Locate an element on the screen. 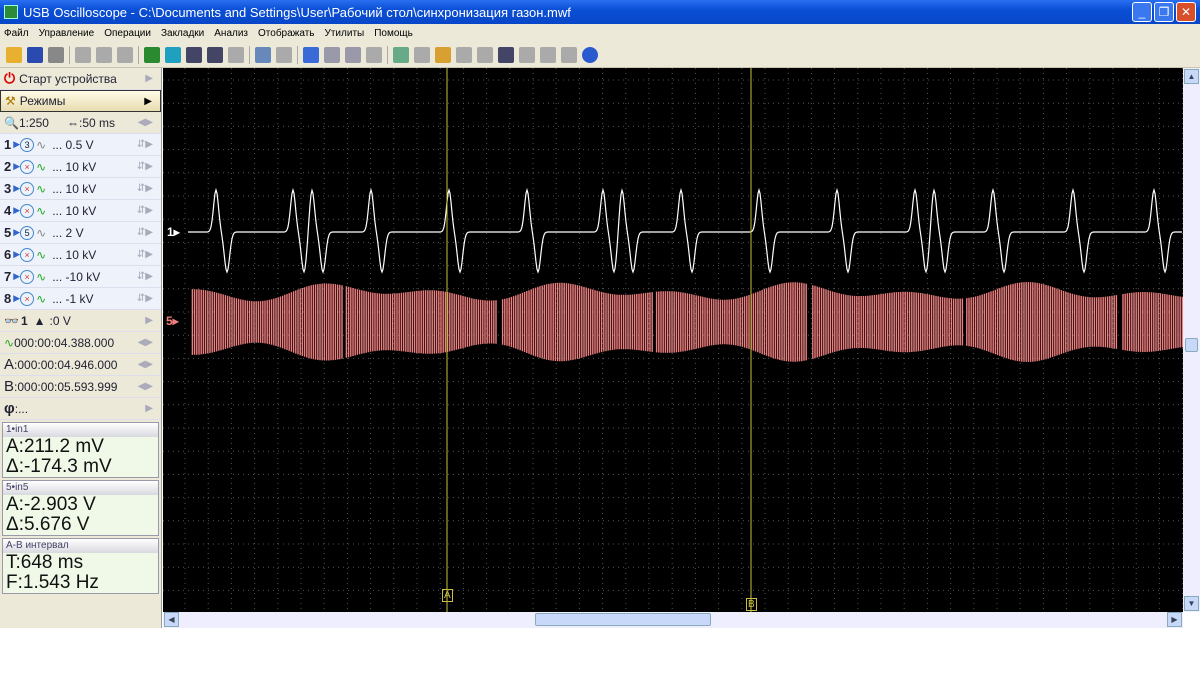 The height and width of the screenshot is (675, 1200). measurement-value: T:648 ms is located at coordinates (45, 562).